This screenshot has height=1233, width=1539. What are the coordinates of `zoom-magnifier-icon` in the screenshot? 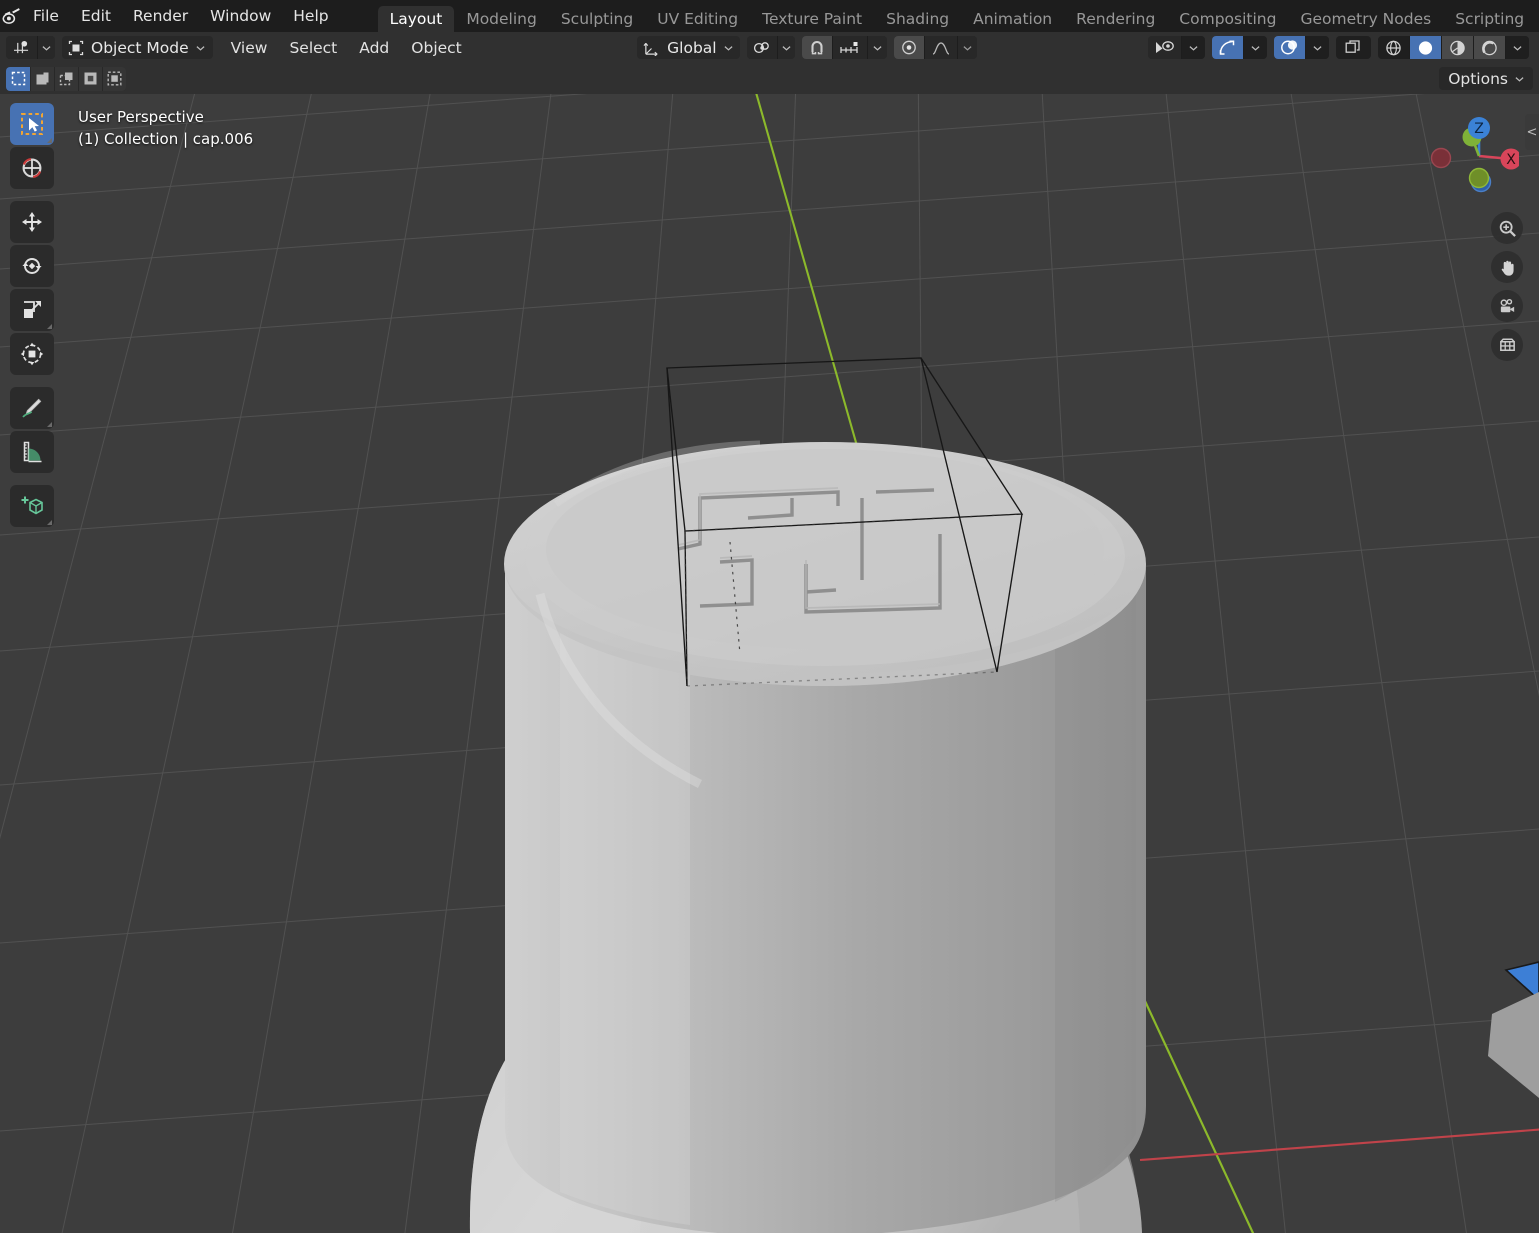 It's located at (1507, 228).